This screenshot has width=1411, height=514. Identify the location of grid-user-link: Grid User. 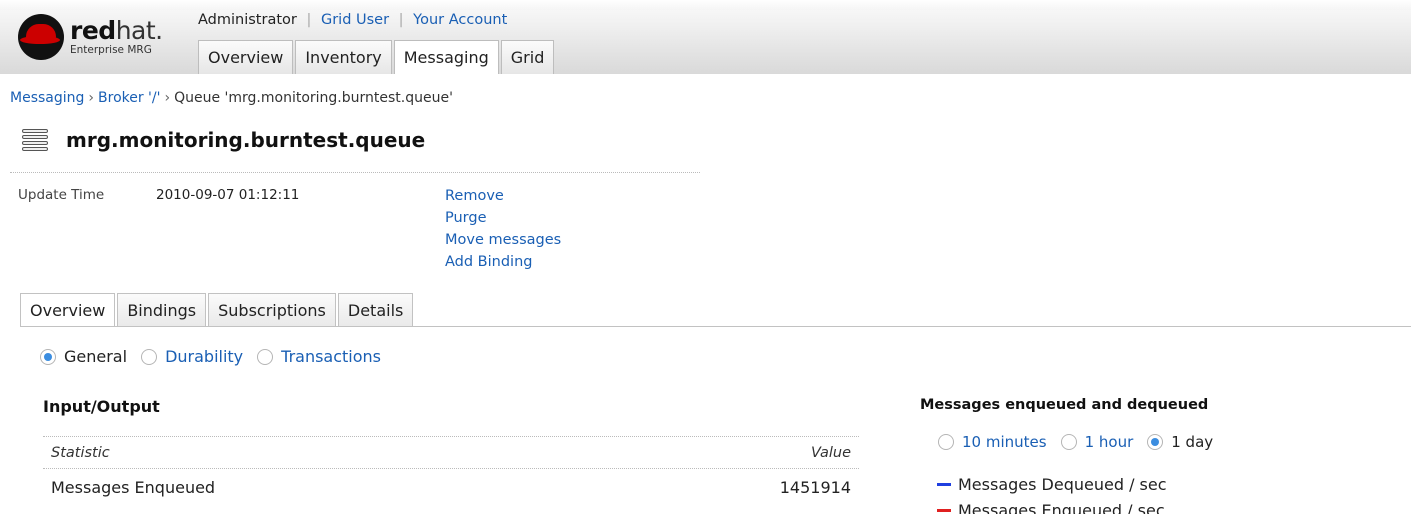
(355, 20).